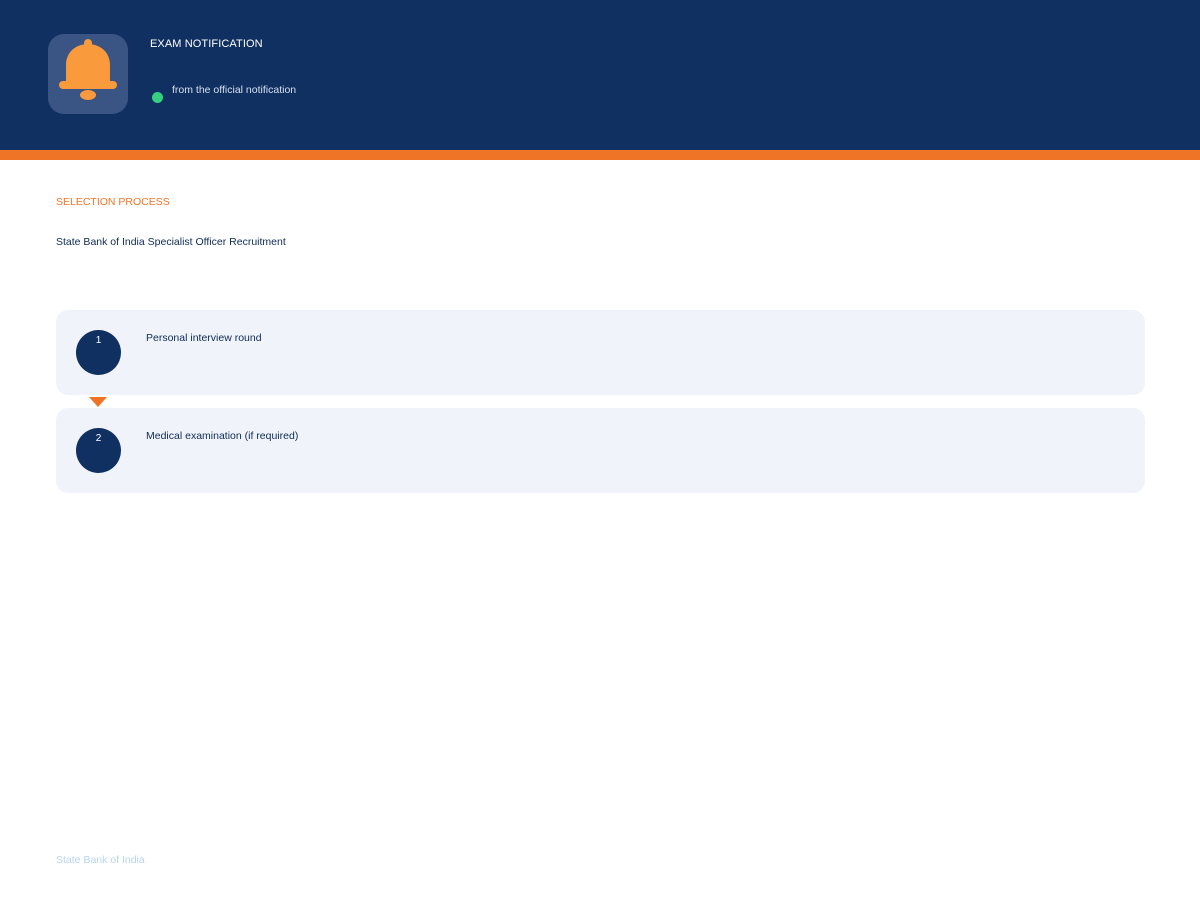 The width and height of the screenshot is (1200, 900). I want to click on accent-bar, so click(600, 155).